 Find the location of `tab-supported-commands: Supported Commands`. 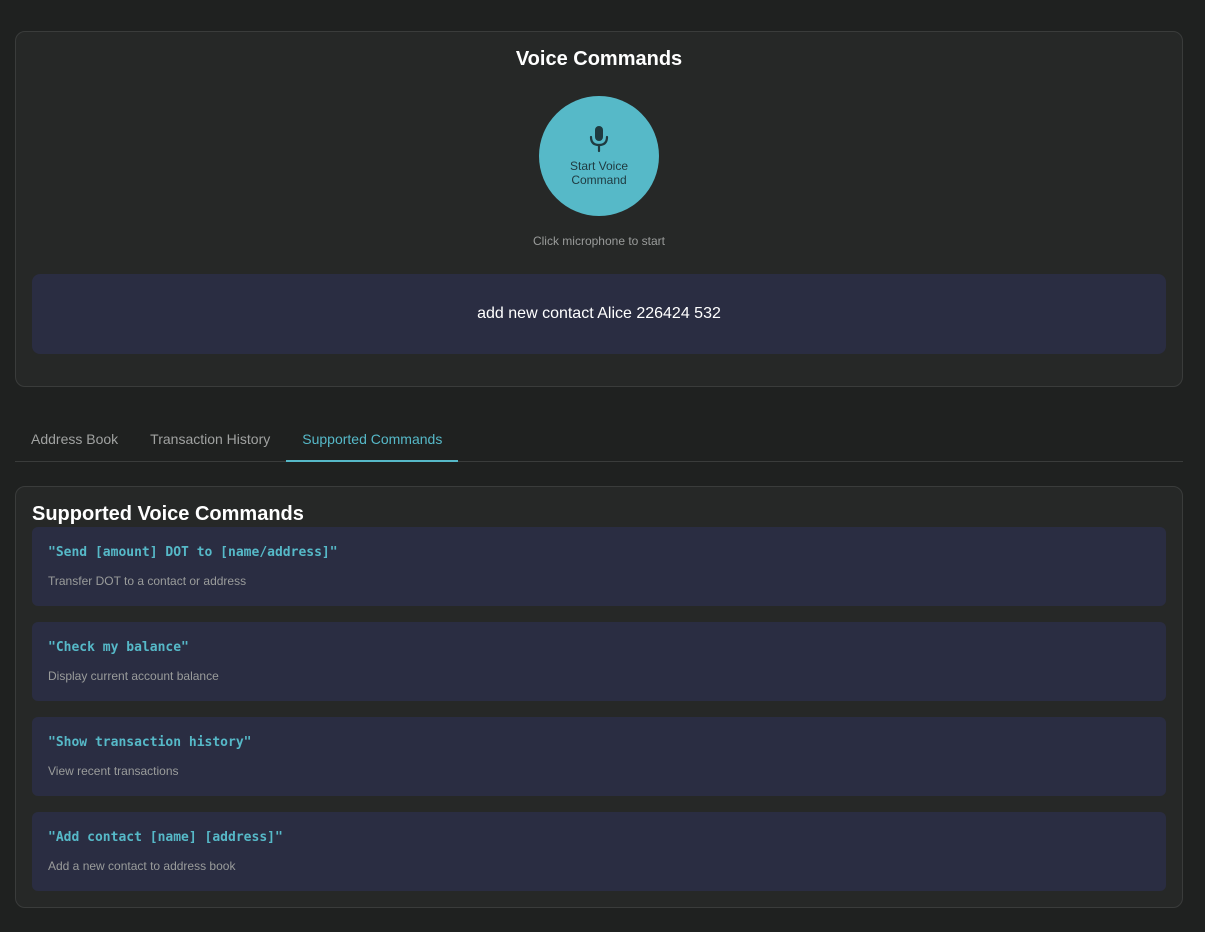

tab-supported-commands: Supported Commands is located at coordinates (372, 439).